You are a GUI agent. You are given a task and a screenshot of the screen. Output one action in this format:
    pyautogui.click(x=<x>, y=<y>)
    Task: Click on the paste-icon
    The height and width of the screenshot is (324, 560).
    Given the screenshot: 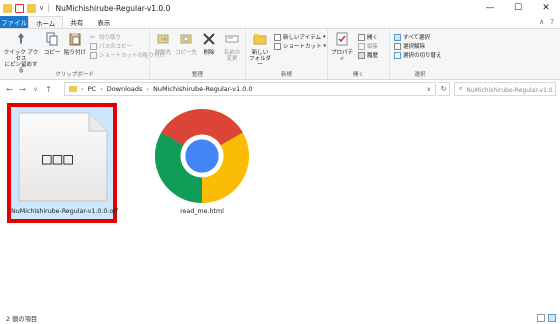 What is the action you would take?
    pyautogui.click(x=75, y=39)
    